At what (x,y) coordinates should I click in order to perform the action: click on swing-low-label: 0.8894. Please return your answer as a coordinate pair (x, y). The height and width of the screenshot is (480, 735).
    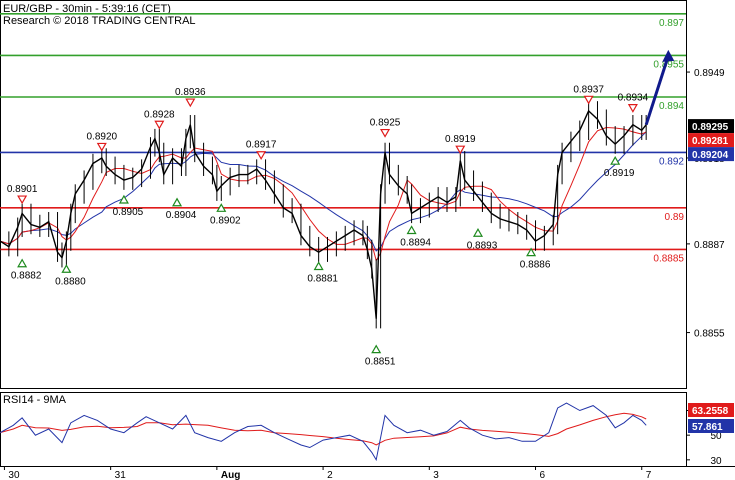
    Looking at the image, I should click on (415, 242).